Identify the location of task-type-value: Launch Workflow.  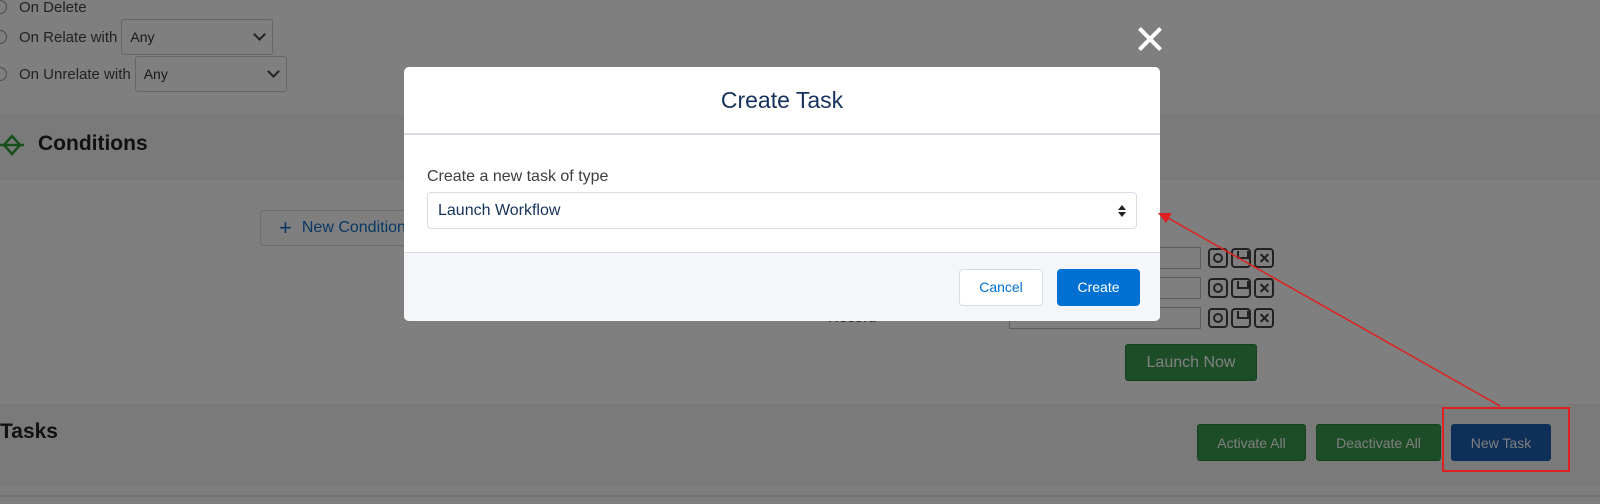
(499, 210).